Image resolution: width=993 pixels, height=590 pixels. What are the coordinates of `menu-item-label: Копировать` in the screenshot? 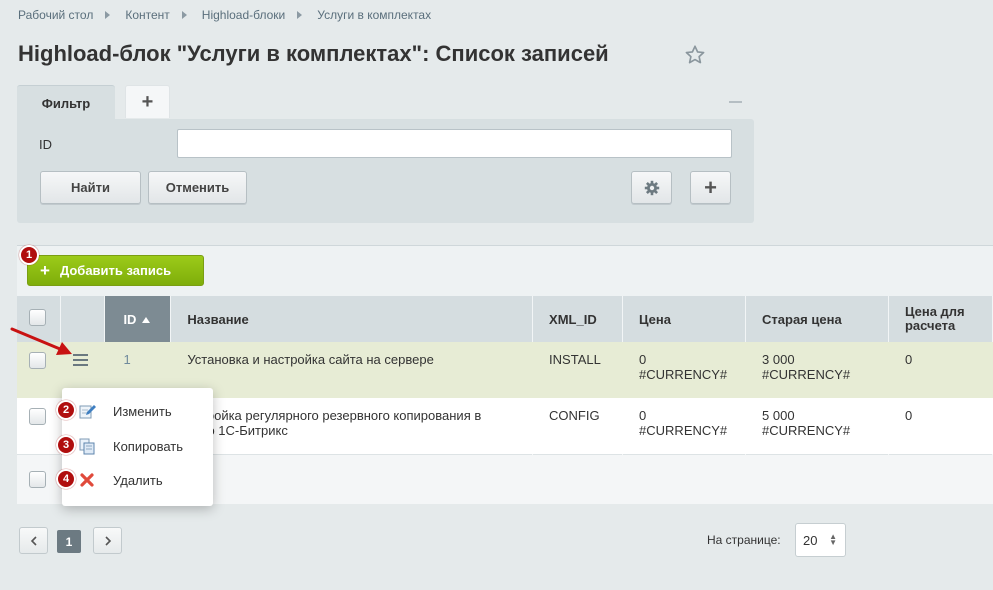 It's located at (148, 446).